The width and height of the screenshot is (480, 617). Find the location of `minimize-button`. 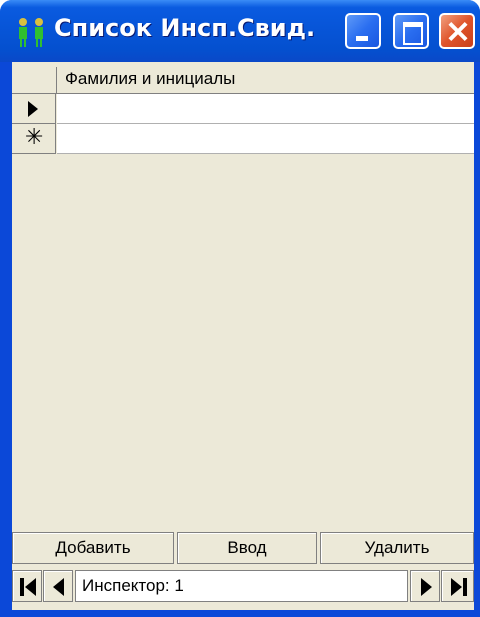

minimize-button is located at coordinates (363, 31).